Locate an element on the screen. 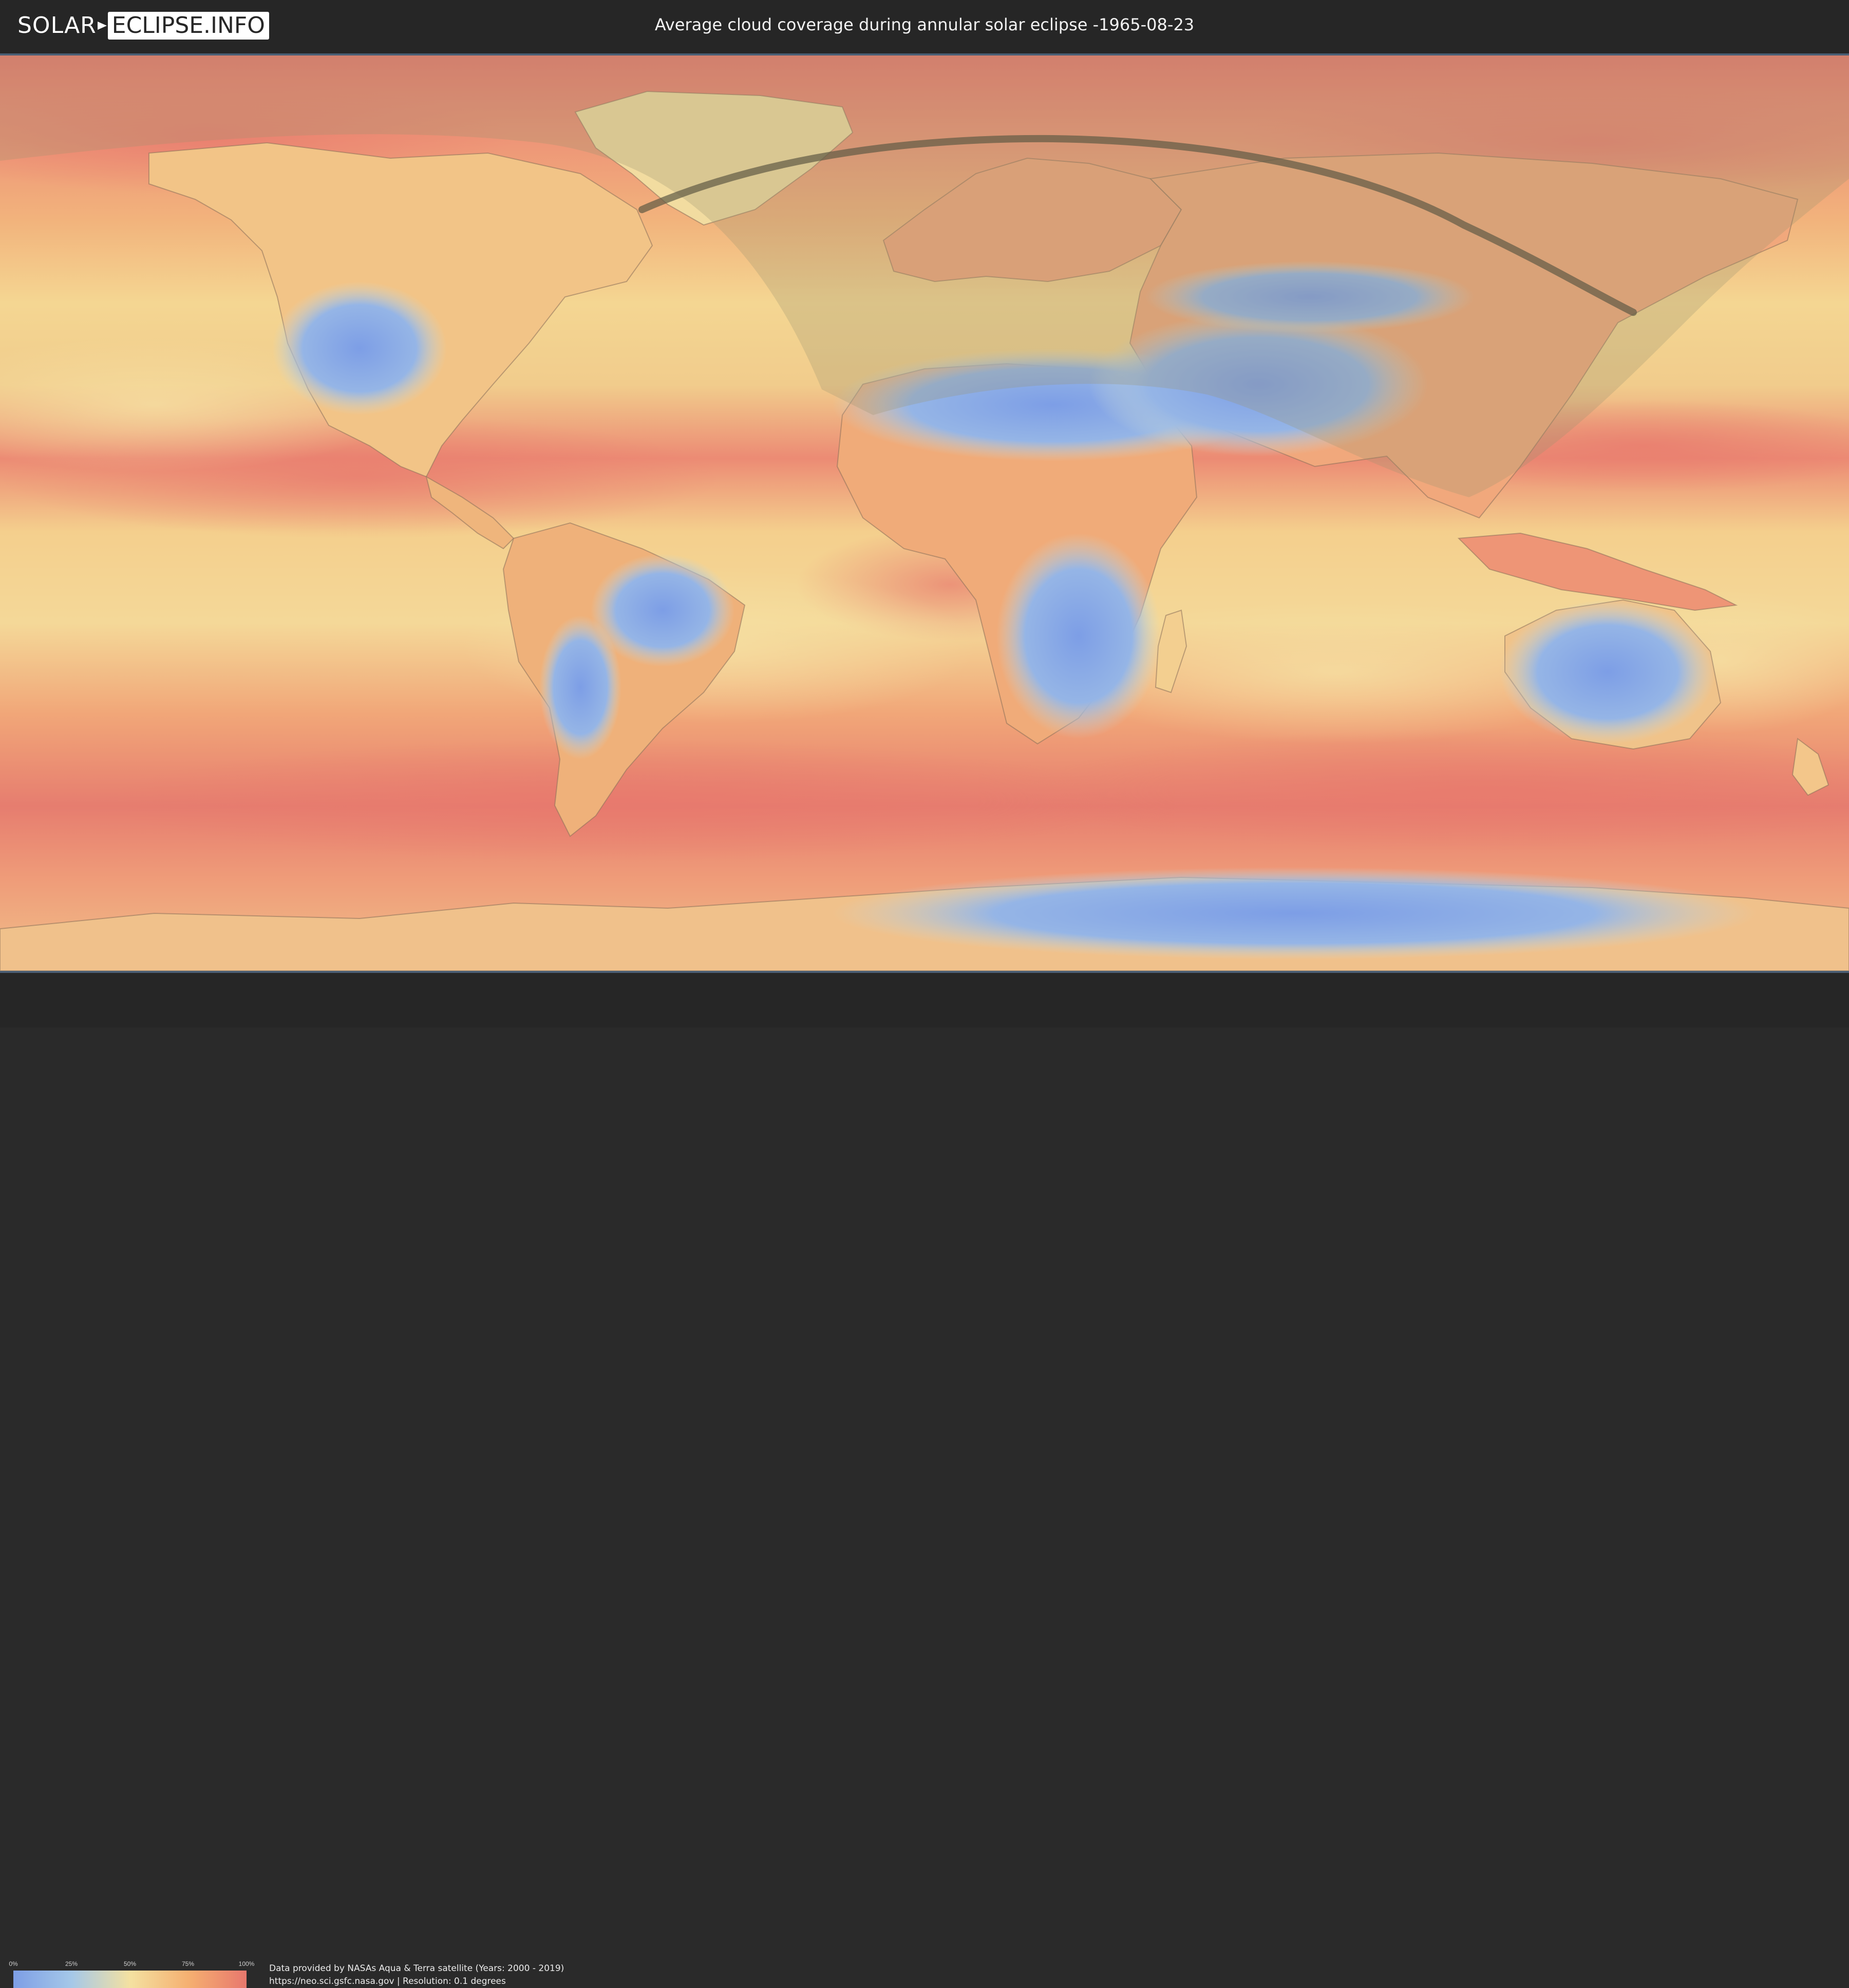 This screenshot has width=1849, height=1988. legend-tick: 50% is located at coordinates (130, 1964).